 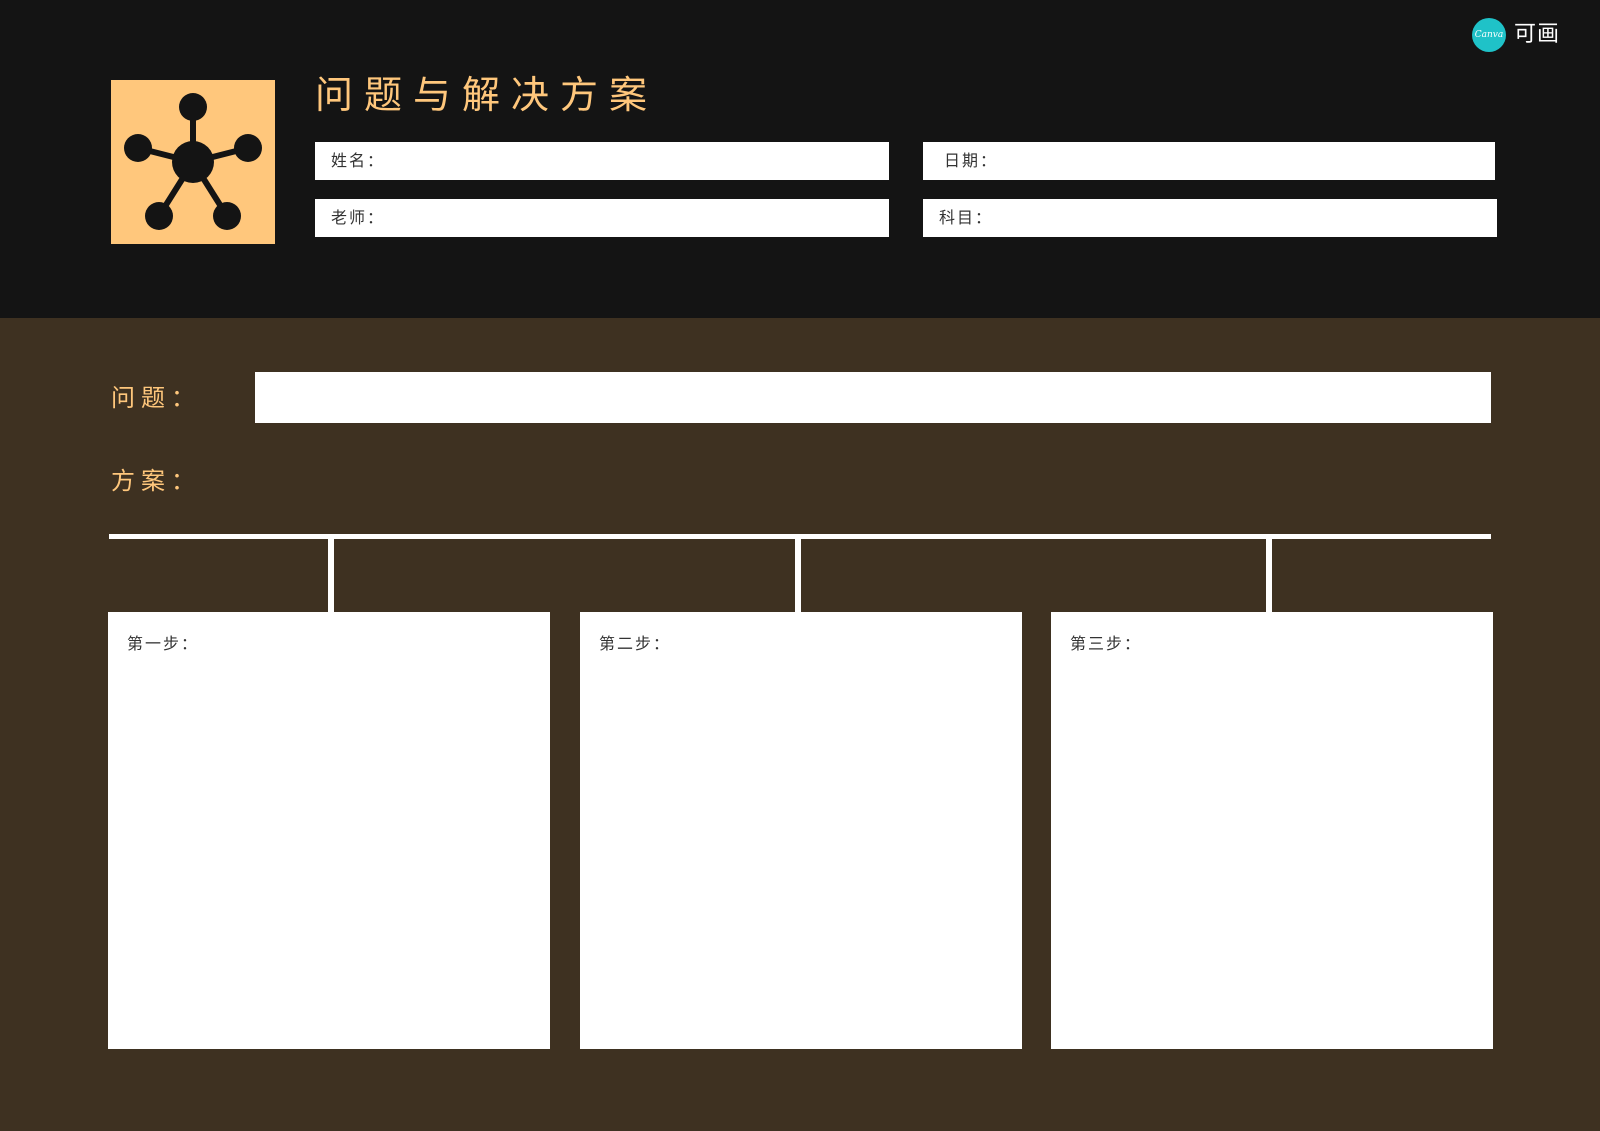 I want to click on network-hub-icon, so click(x=193, y=162).